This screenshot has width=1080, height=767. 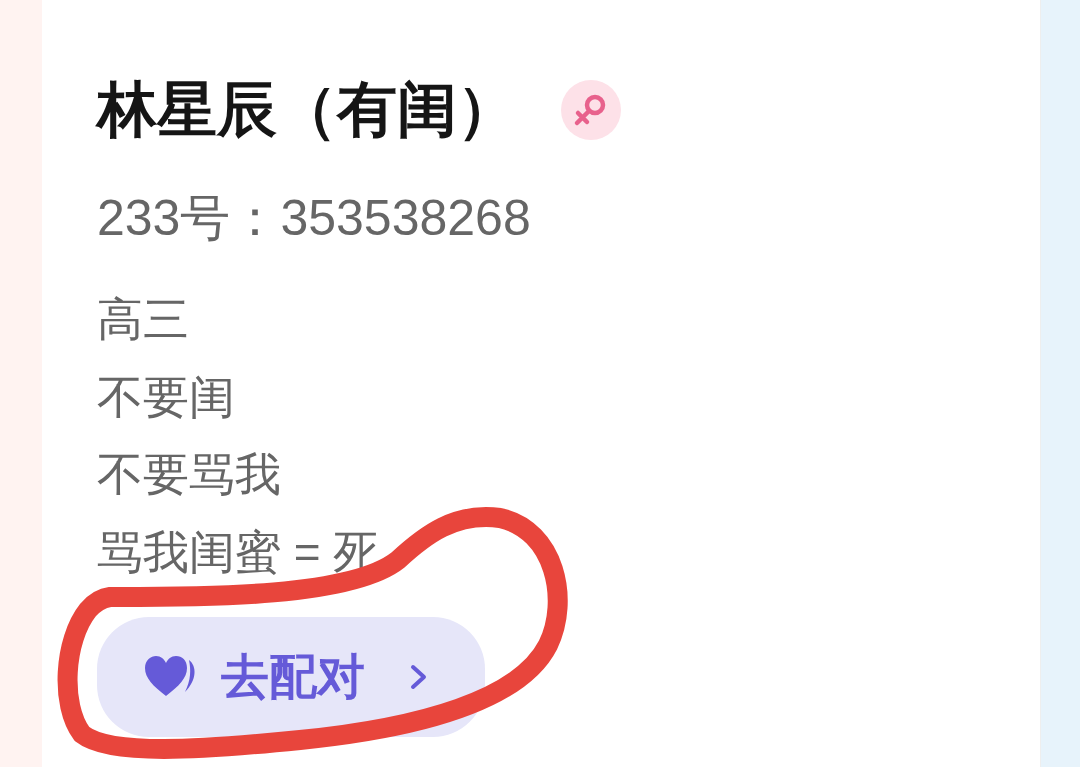 What do you see at coordinates (189, 474) in the screenshot?
I see `bio-line: 不要骂我` at bounding box center [189, 474].